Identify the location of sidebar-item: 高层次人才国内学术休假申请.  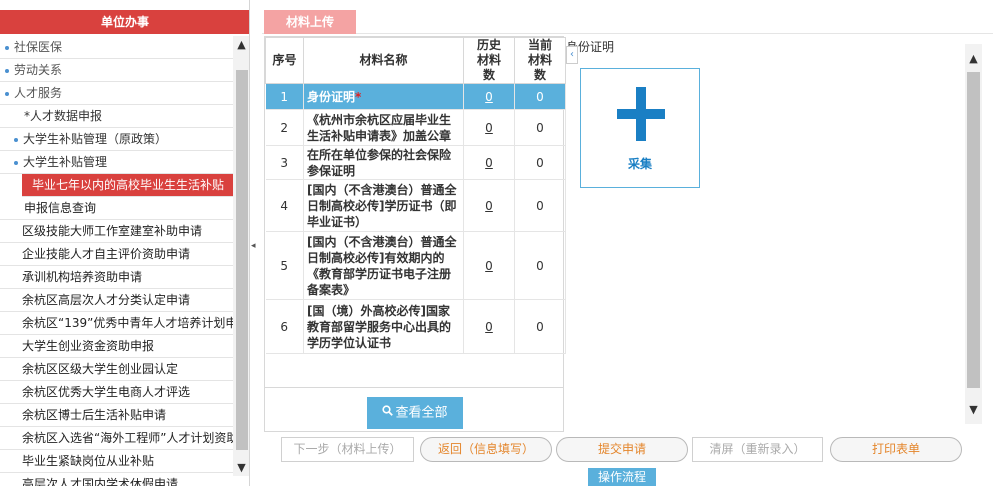
(116, 479).